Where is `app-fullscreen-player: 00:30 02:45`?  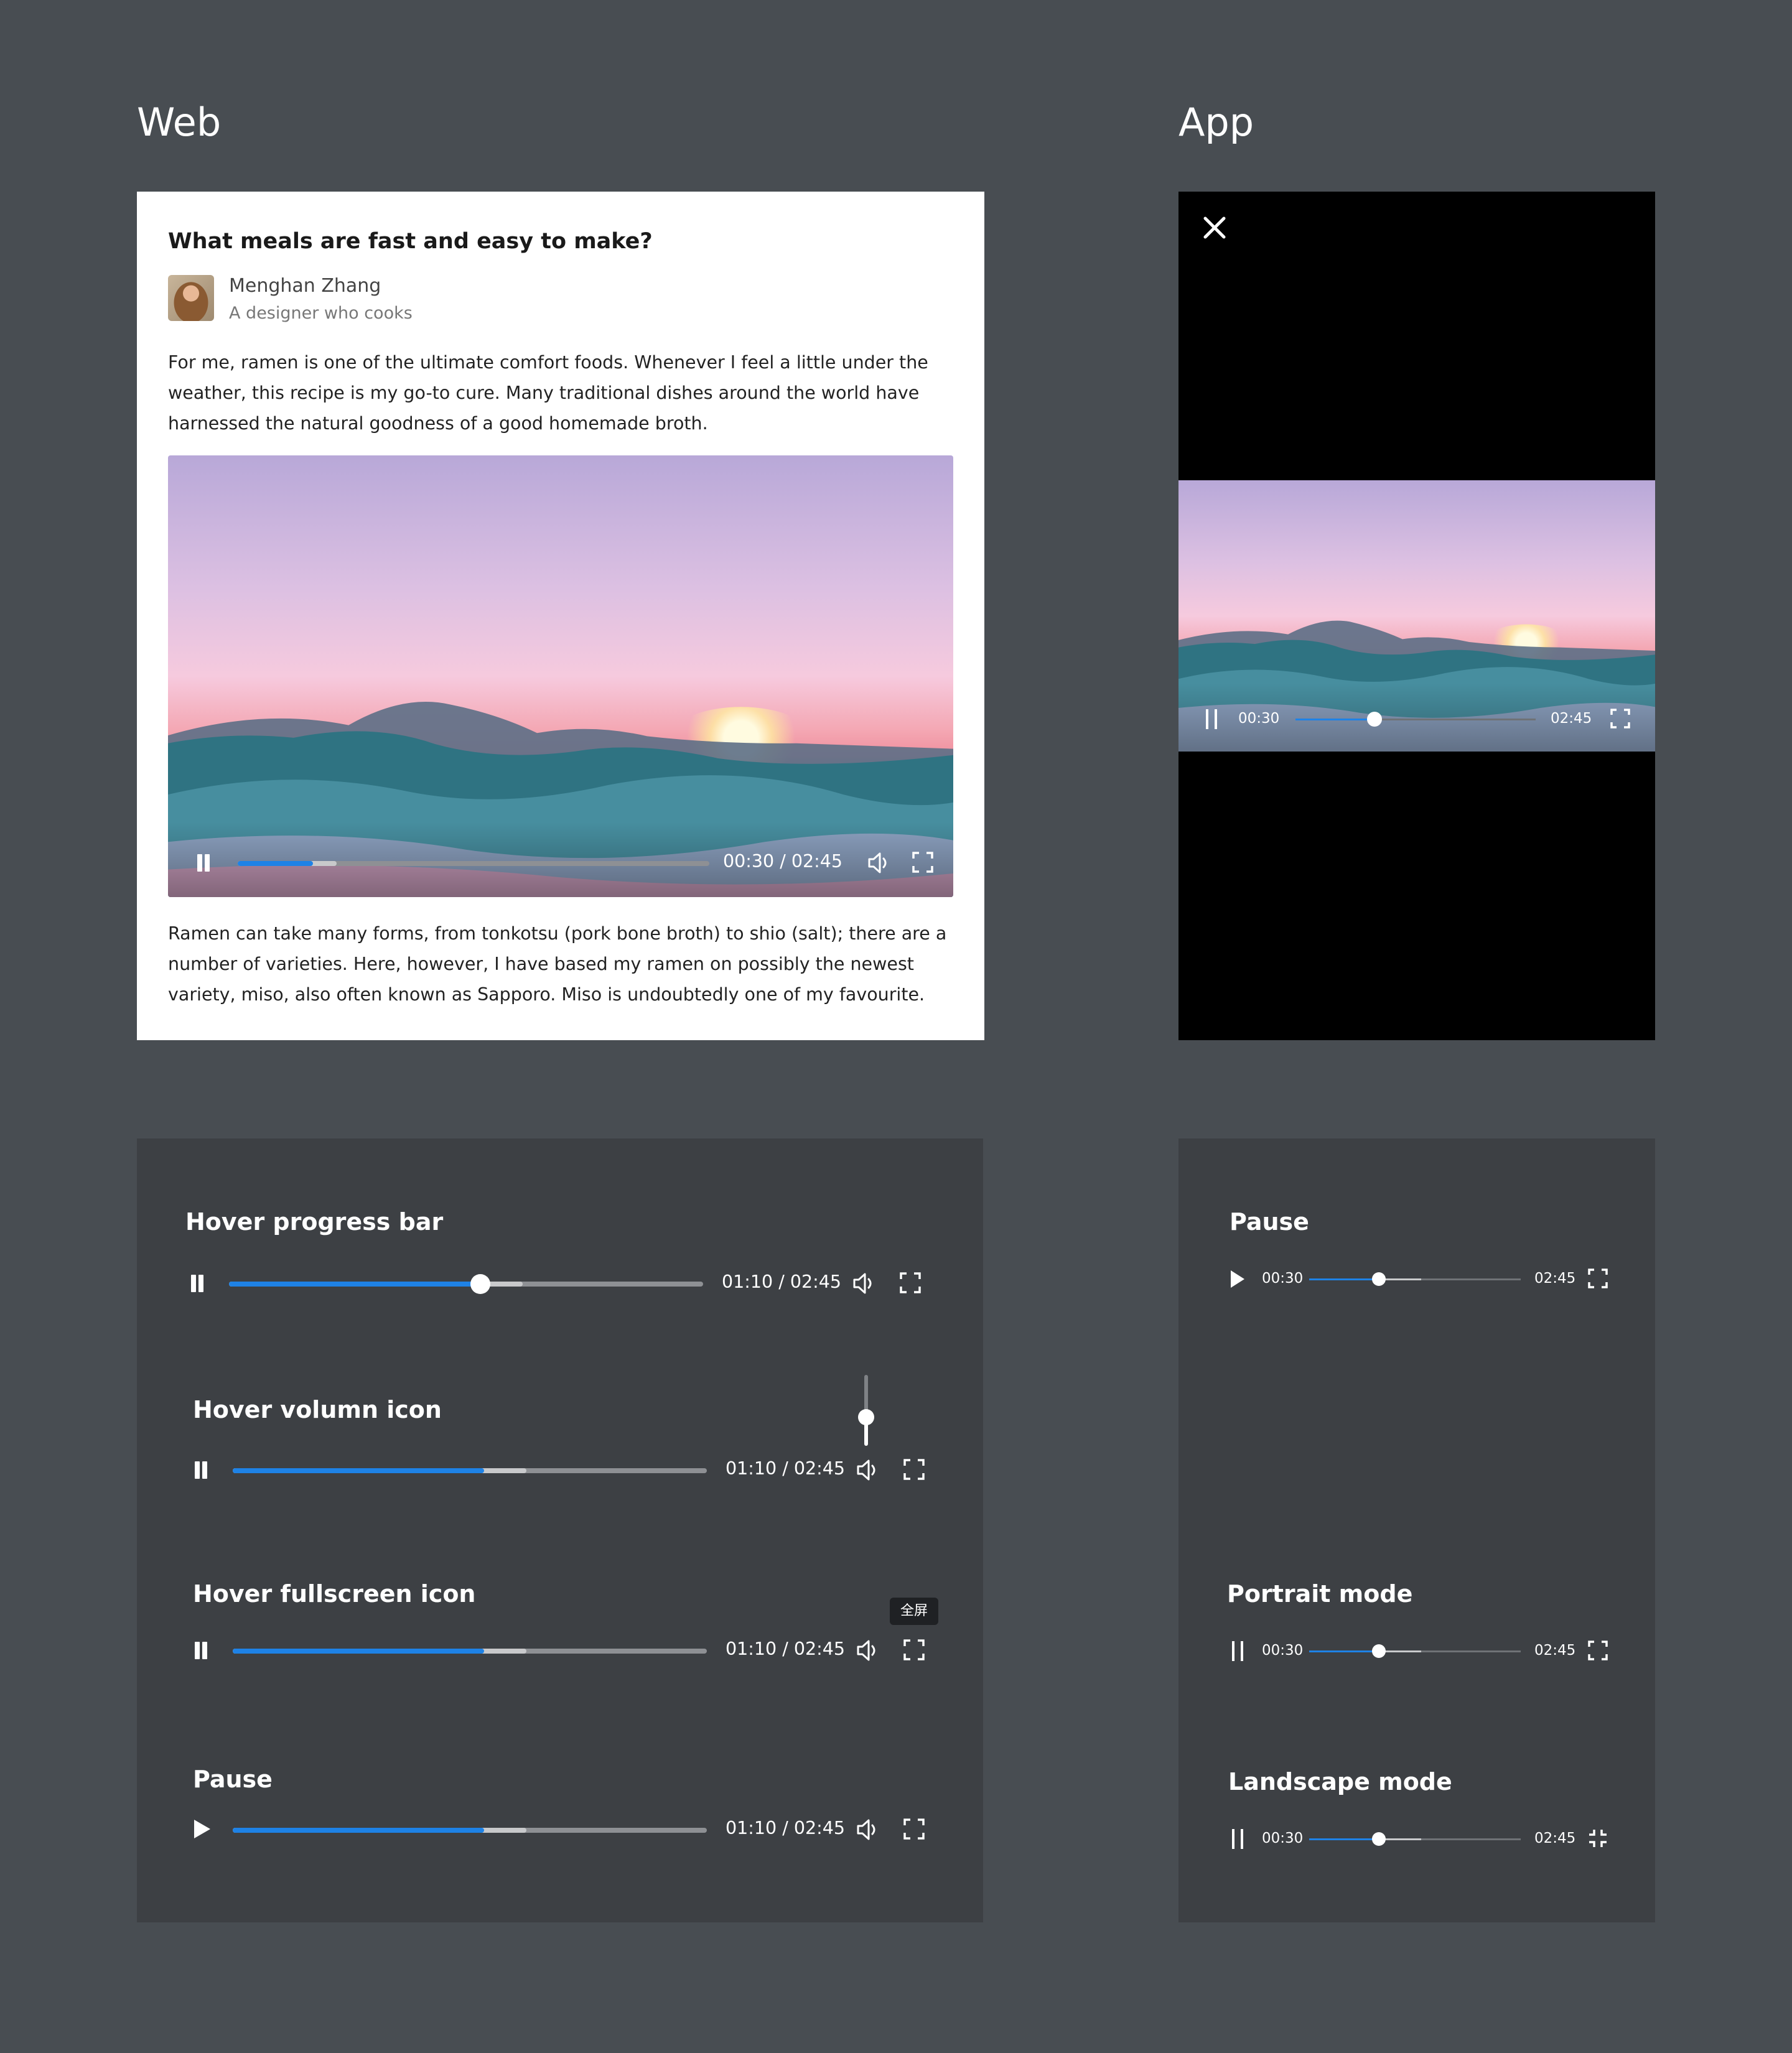
app-fullscreen-player: 00:30 02:45 is located at coordinates (1417, 616).